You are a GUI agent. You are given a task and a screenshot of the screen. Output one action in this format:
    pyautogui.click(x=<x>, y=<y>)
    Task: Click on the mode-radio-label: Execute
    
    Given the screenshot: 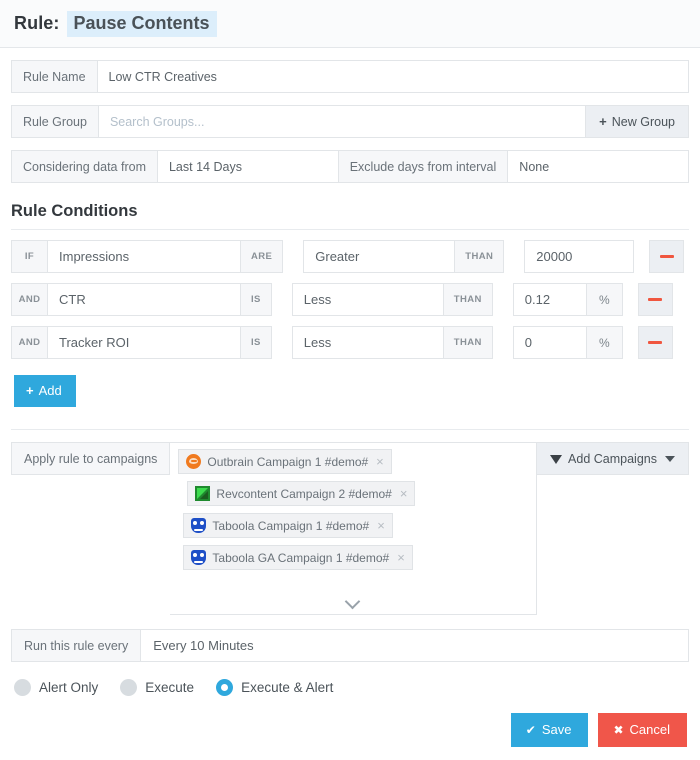 What is the action you would take?
    pyautogui.click(x=170, y=687)
    